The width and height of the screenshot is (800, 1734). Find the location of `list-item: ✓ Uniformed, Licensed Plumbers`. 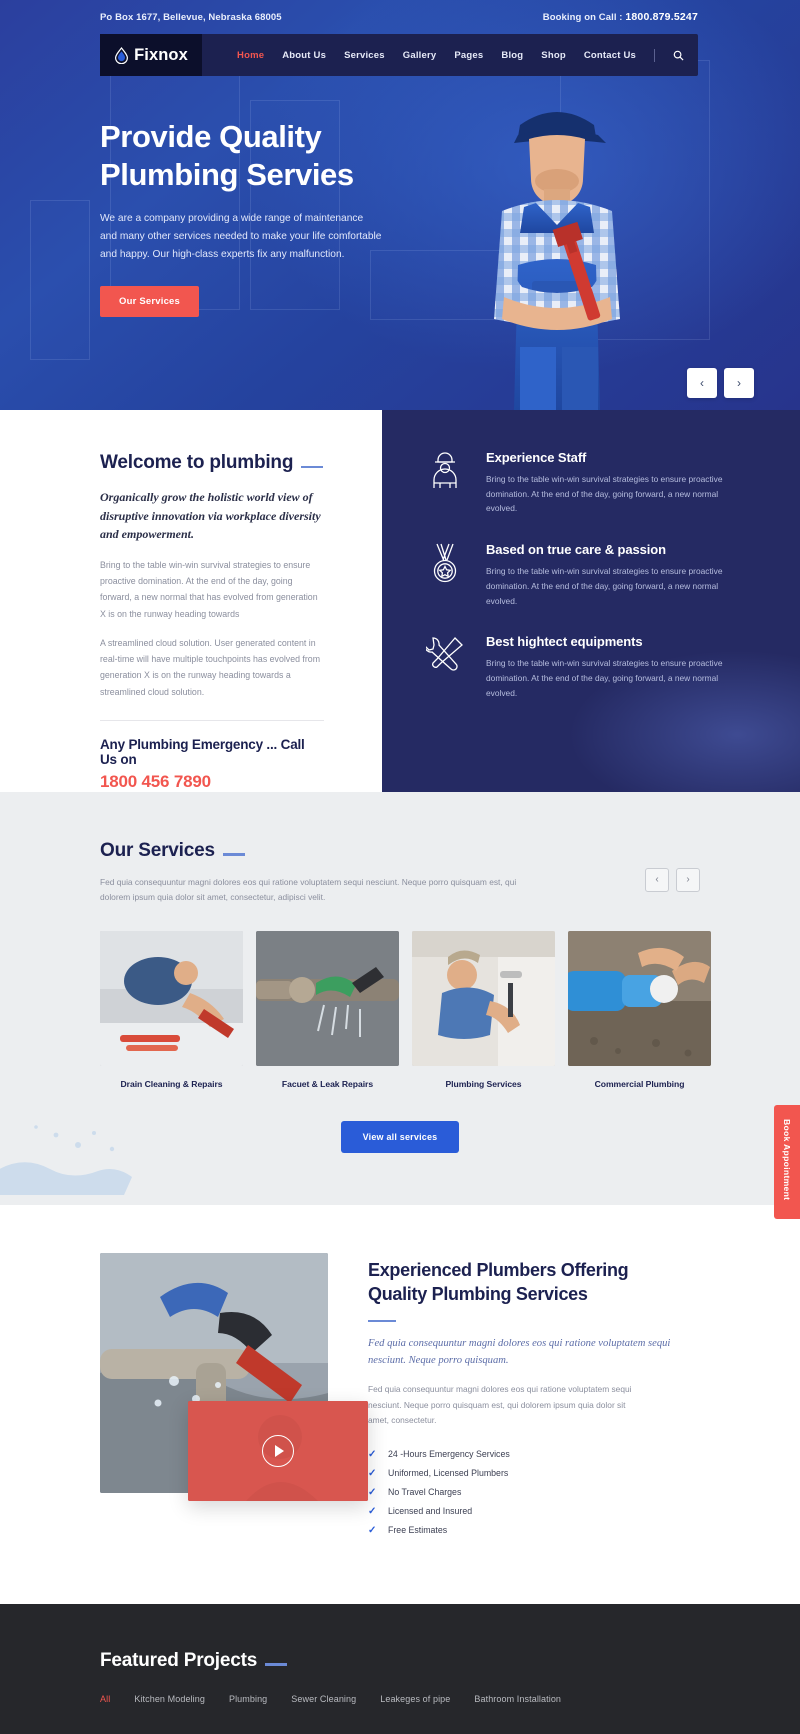

list-item: ✓ Uniformed, Licensed Plumbers is located at coordinates (534, 1473).